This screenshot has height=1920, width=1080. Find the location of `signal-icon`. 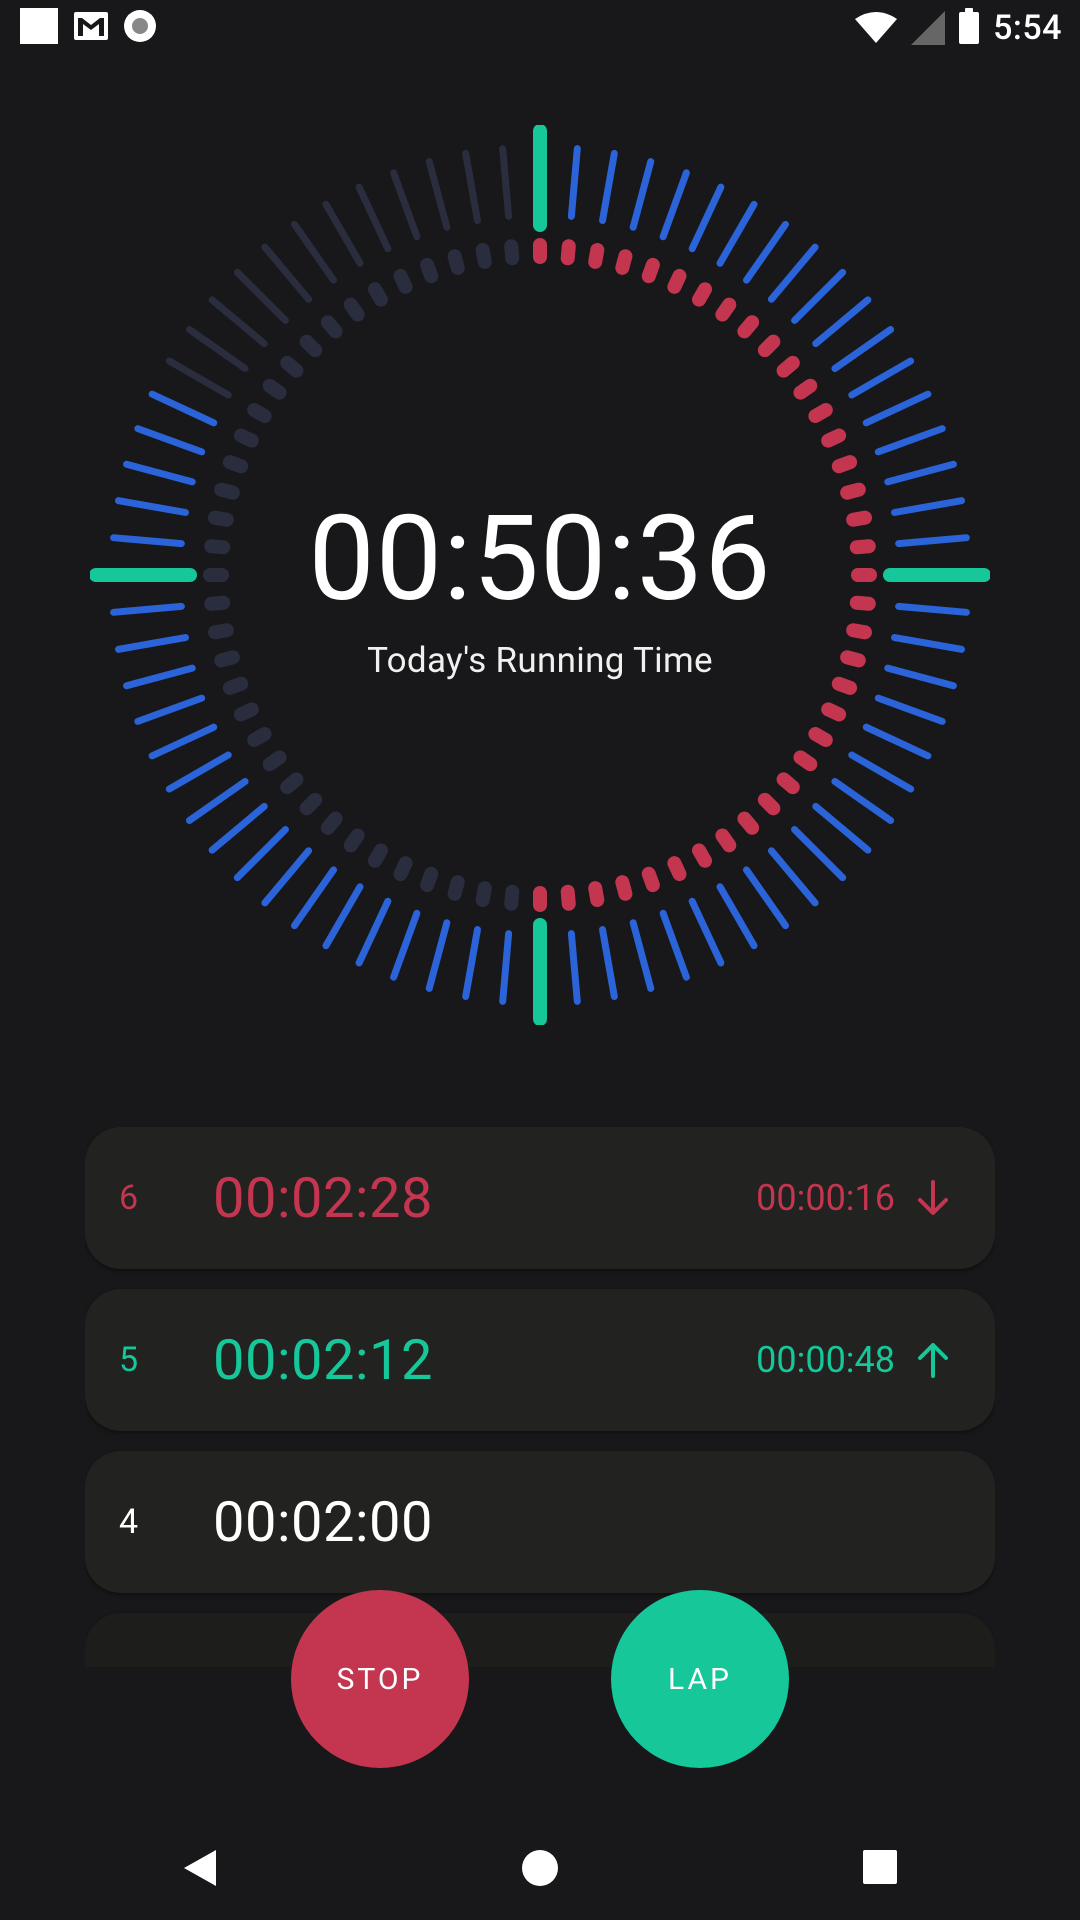

signal-icon is located at coordinates (928, 28).